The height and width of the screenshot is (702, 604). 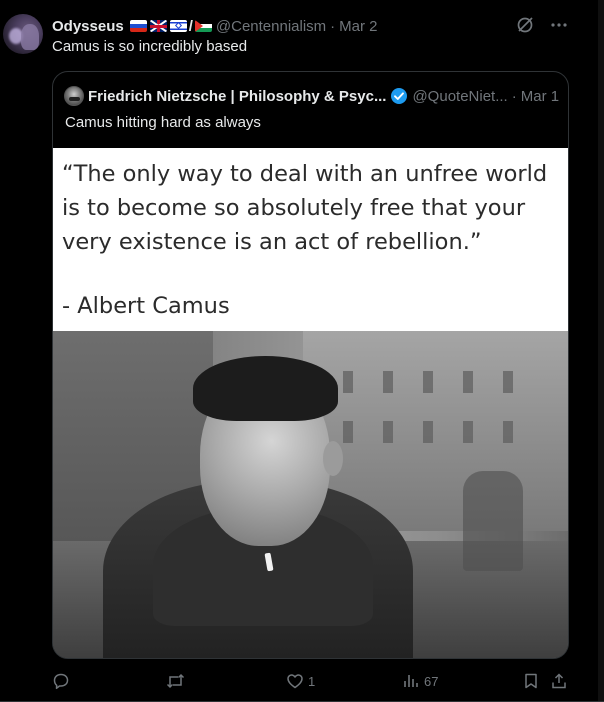 I want to click on verified-badge-icon, so click(x=399, y=96).